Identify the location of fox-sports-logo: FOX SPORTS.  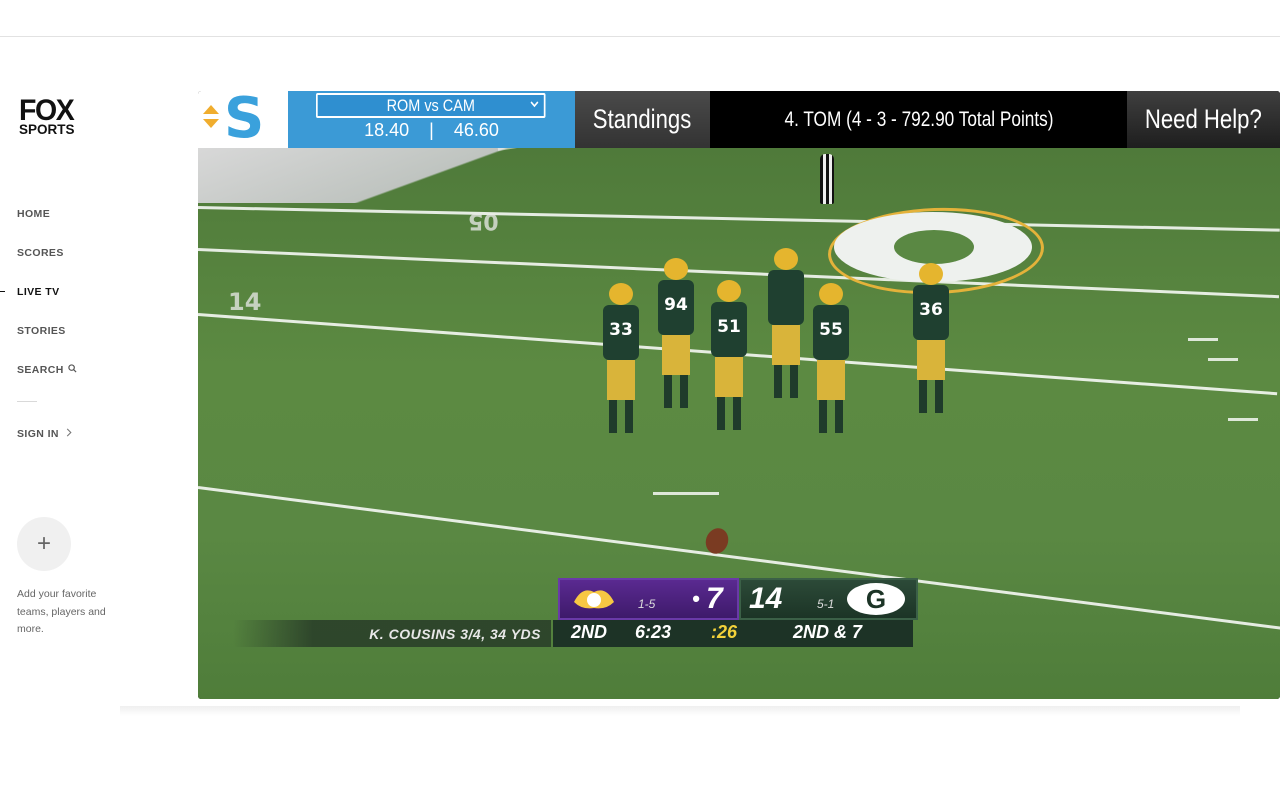
(54, 116).